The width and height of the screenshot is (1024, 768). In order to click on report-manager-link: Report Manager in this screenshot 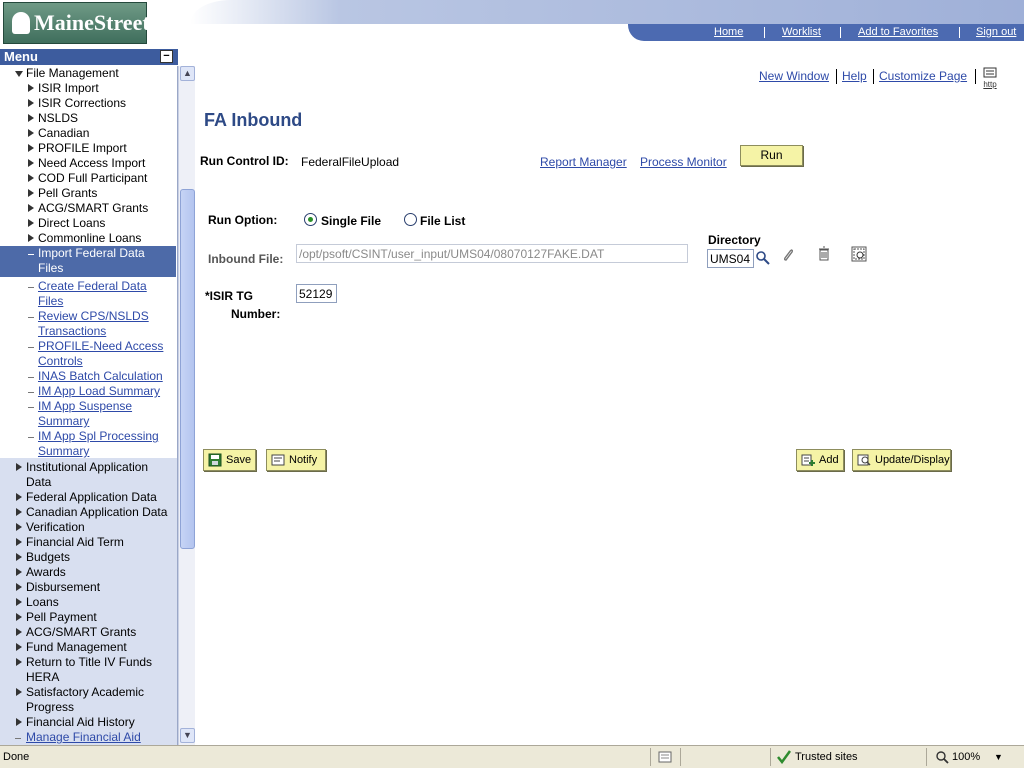, I will do `click(583, 162)`.